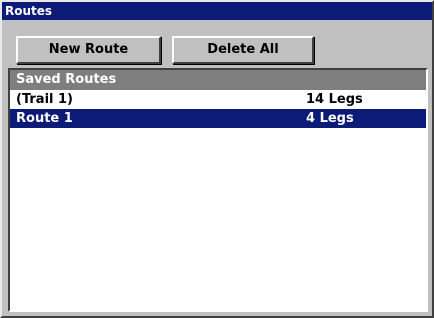  I want to click on route-row-trail-1: (Trail 1) 14 Legs, so click(218, 99).